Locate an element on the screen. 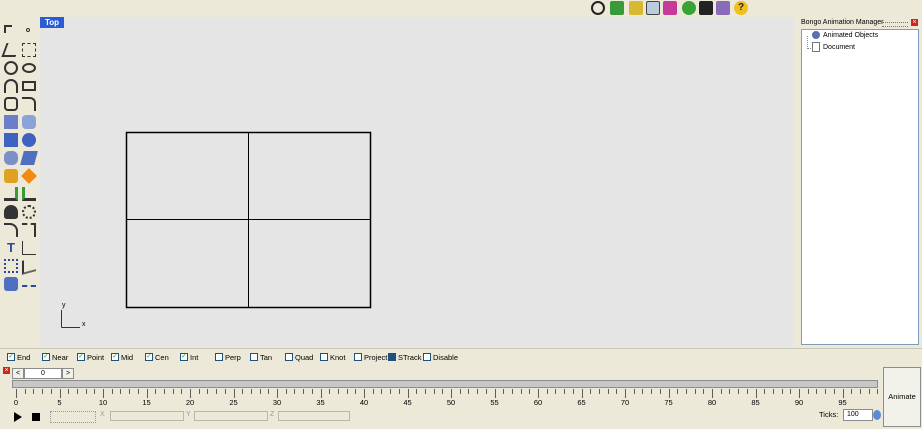 This screenshot has height=429, width=922. transform-icon is located at coordinates (11, 176).